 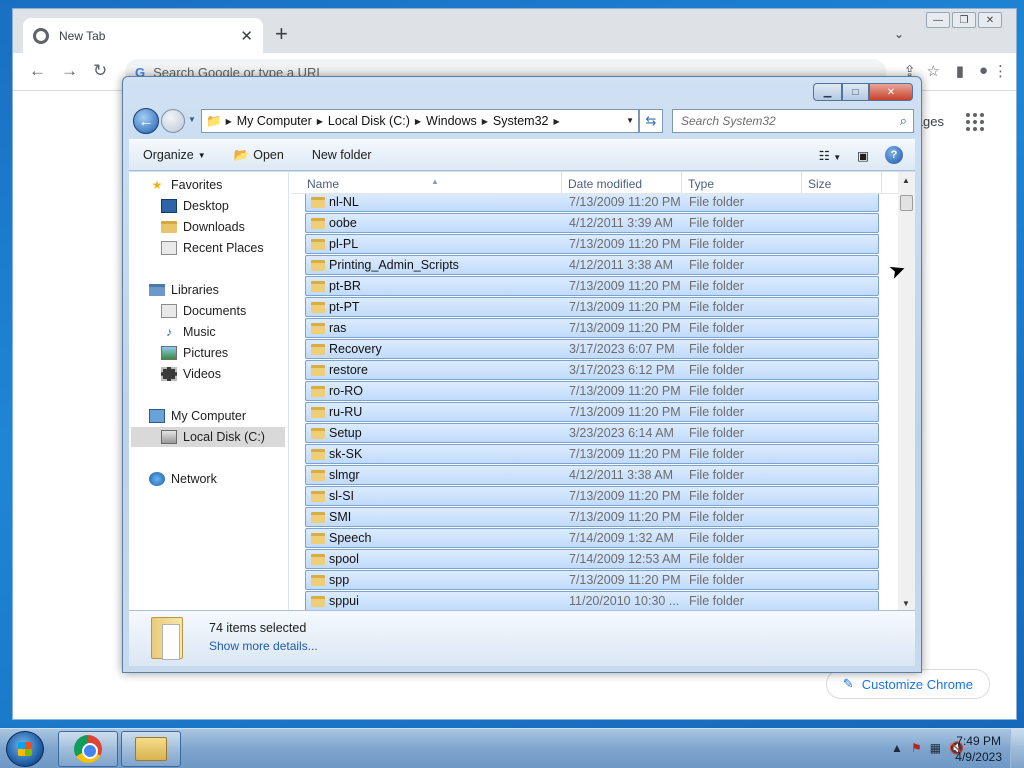 What do you see at coordinates (916, 748) in the screenshot?
I see `action-center-flag-icon: ⚑` at bounding box center [916, 748].